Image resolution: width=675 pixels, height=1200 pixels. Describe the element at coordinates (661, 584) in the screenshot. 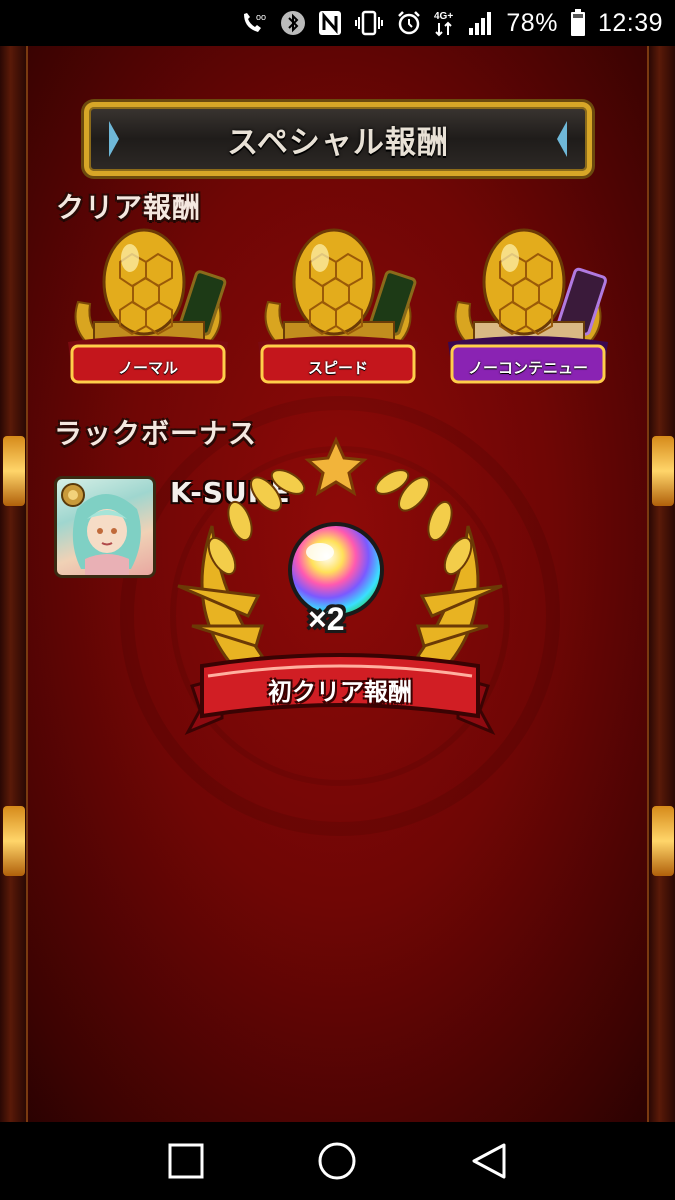

I see `right-frame-decoration` at that location.